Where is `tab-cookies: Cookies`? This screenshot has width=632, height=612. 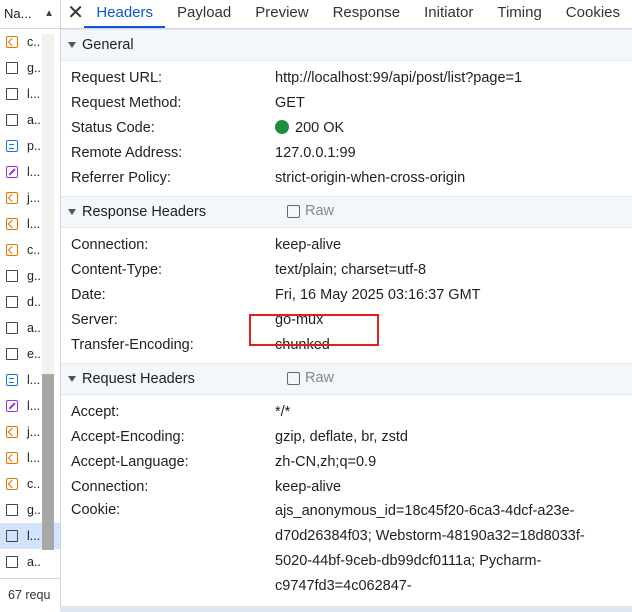
tab-cookies: Cookies is located at coordinates (593, 14).